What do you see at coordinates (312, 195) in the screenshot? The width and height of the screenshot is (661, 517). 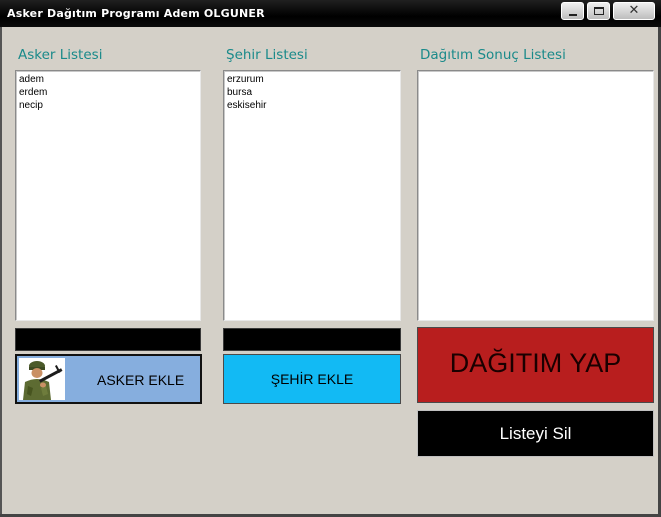 I see `sehir-listbox: erzurum bursa eskisehir` at bounding box center [312, 195].